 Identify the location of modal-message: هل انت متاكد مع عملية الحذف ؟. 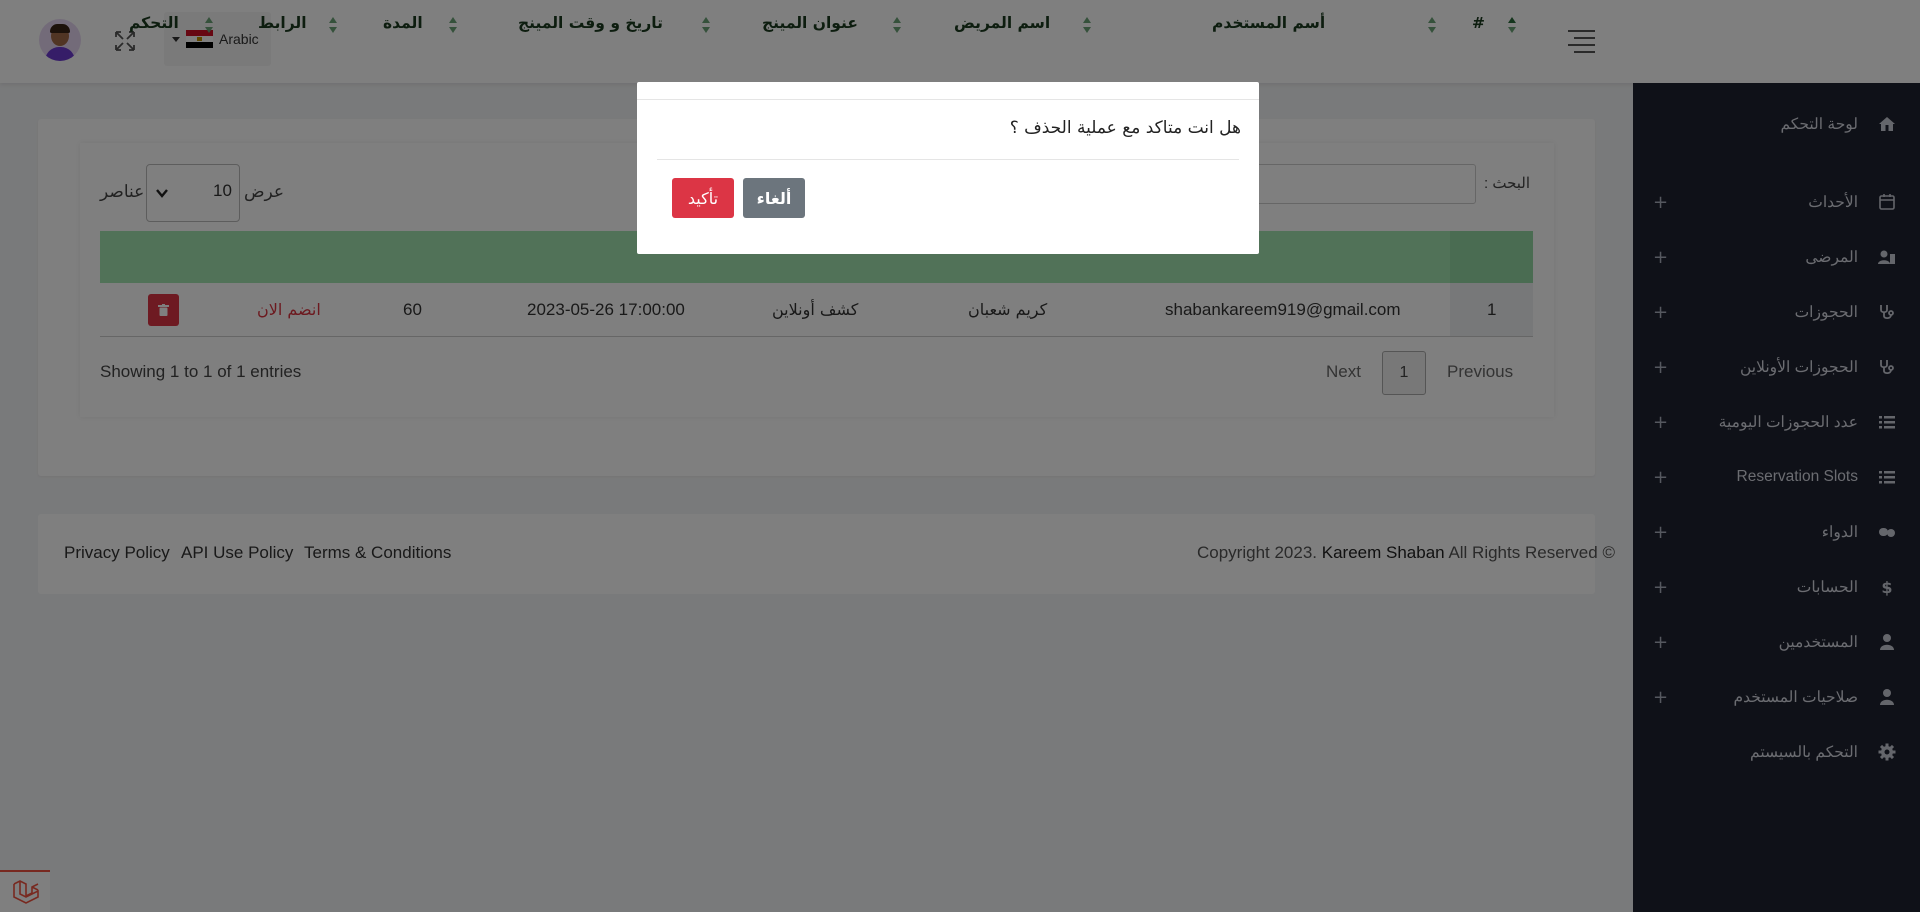
(1125, 128).